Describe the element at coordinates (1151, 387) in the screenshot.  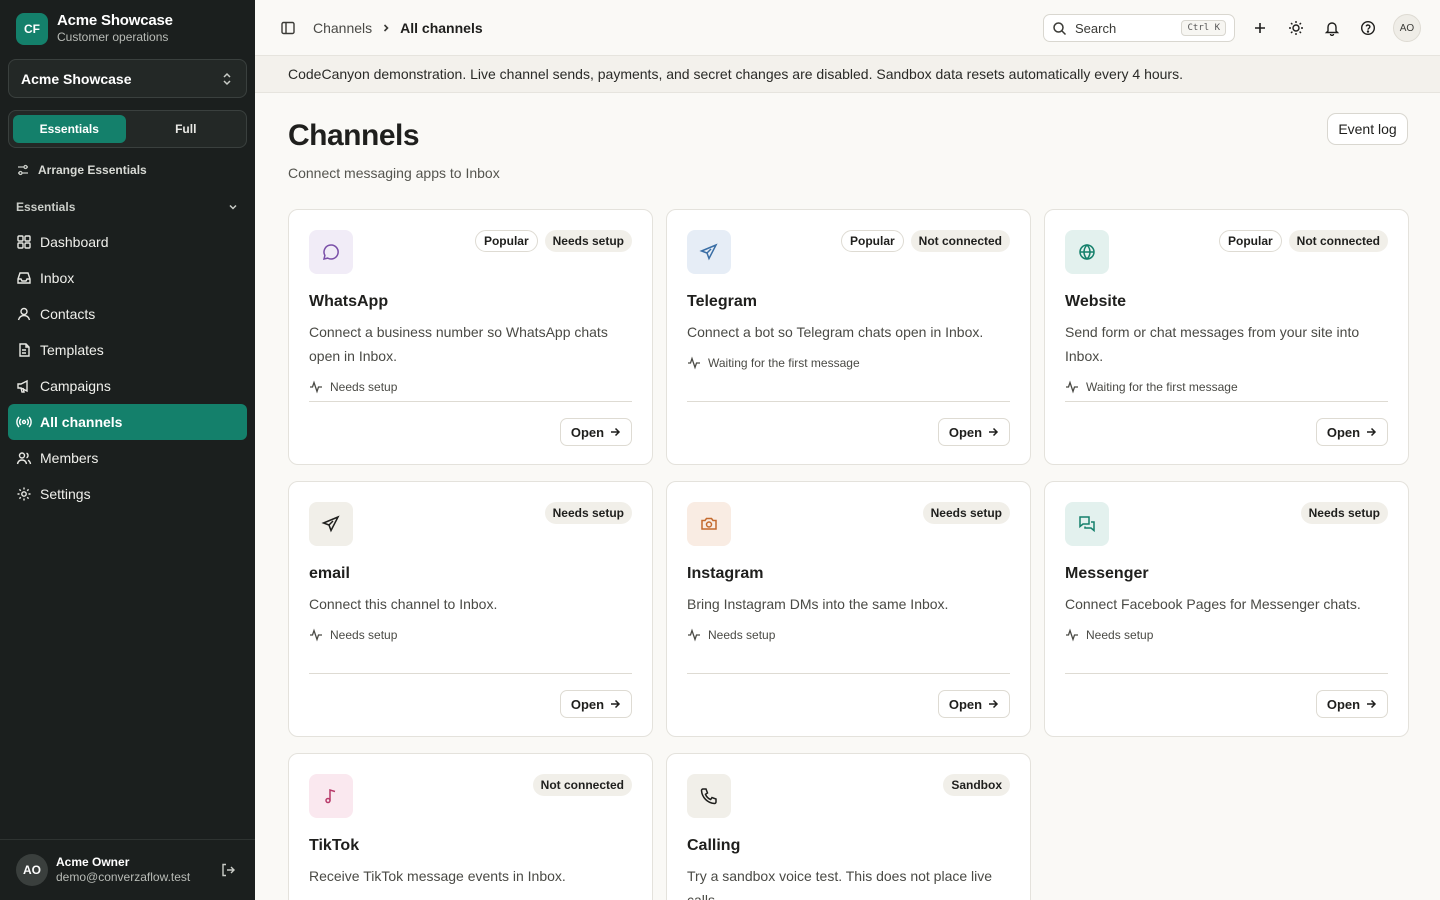
I see `channel-status: Waiting for the first message` at that location.